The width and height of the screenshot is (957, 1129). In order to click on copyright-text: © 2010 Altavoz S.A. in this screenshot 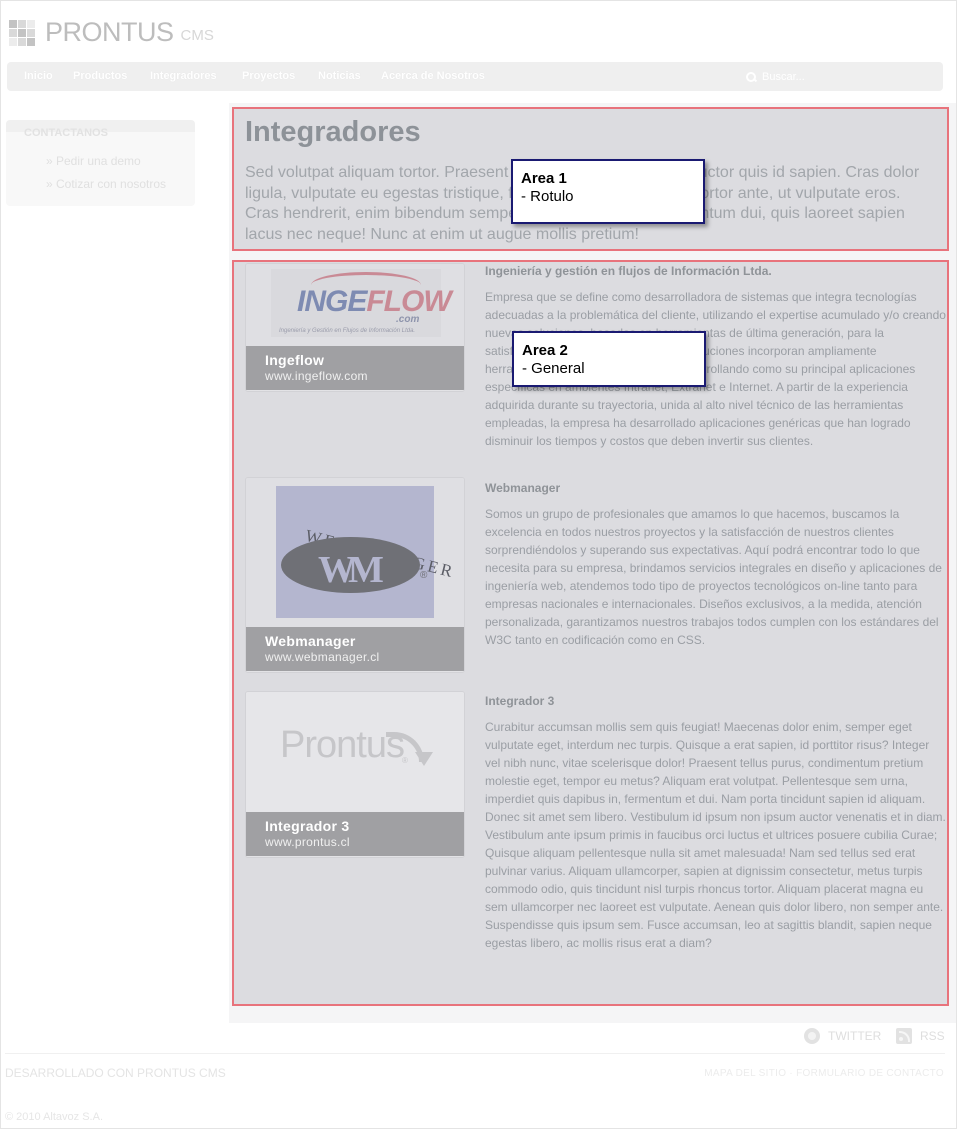, I will do `click(54, 1117)`.